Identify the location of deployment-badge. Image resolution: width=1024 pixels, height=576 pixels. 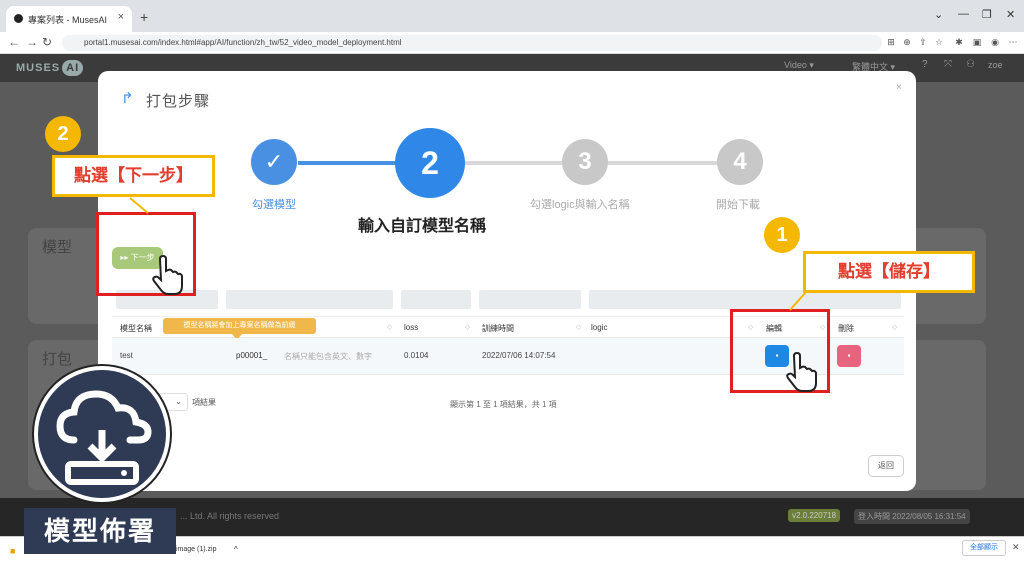
(102, 434).